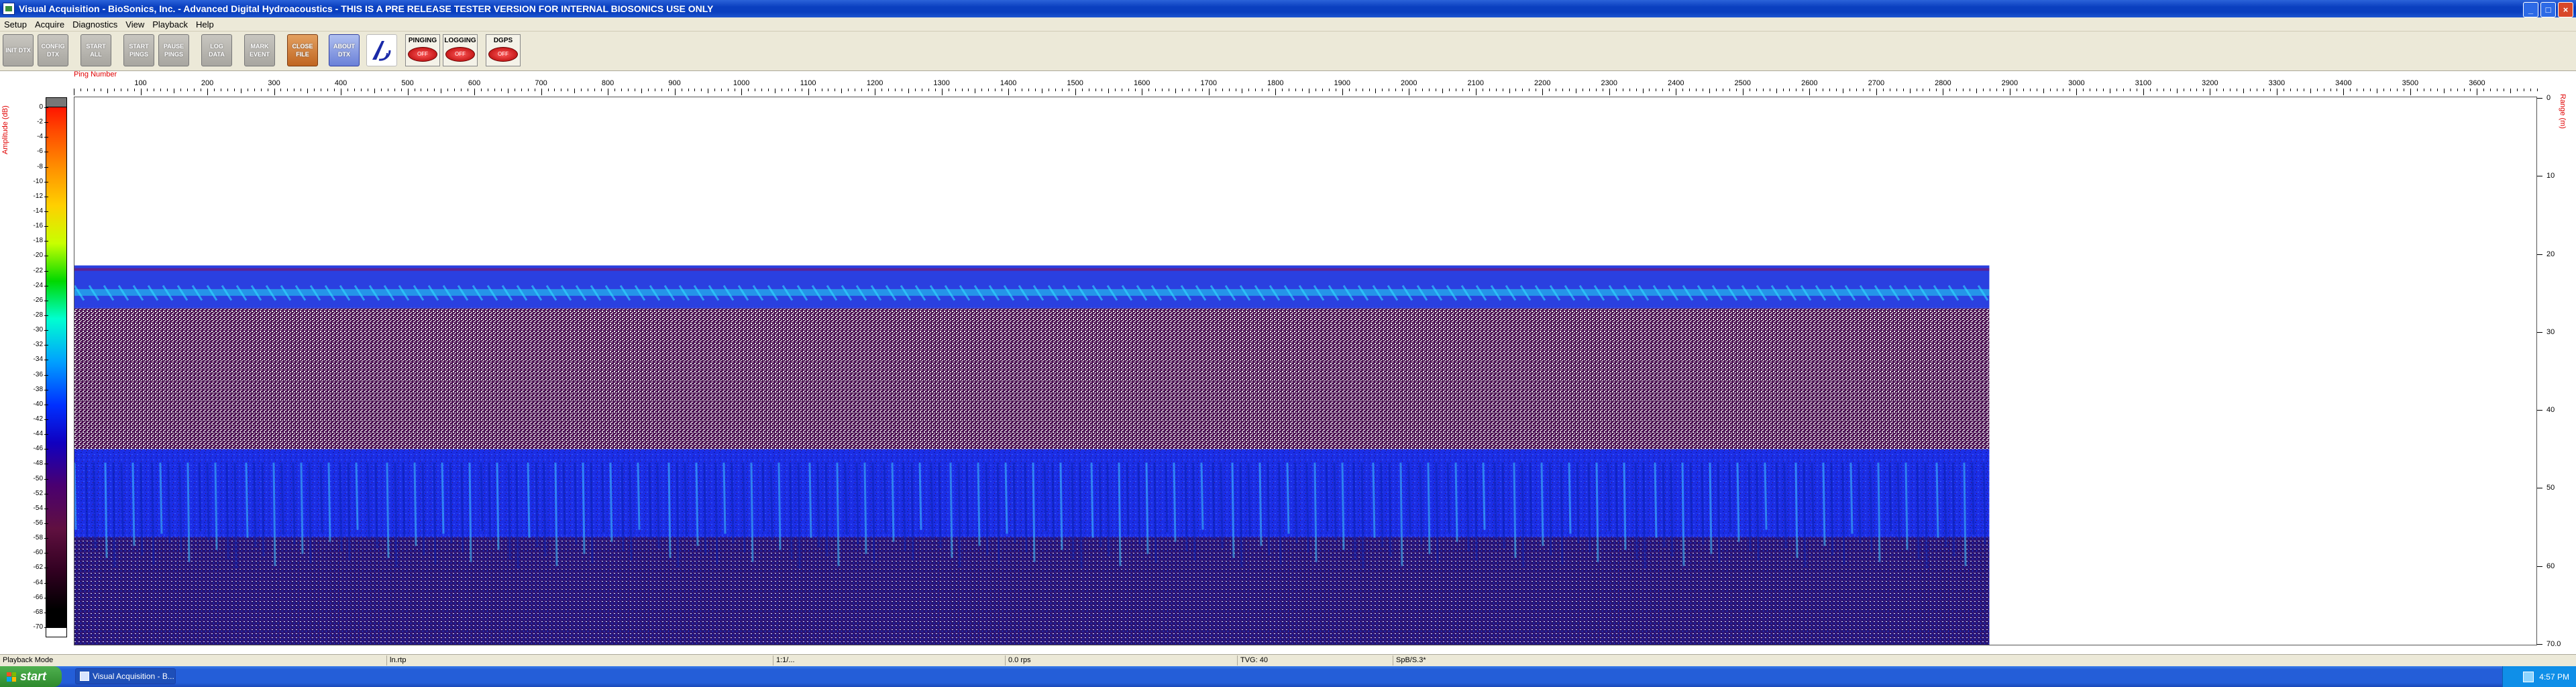  What do you see at coordinates (38, 434) in the screenshot?
I see `amplitude-tick-label: -44` at bounding box center [38, 434].